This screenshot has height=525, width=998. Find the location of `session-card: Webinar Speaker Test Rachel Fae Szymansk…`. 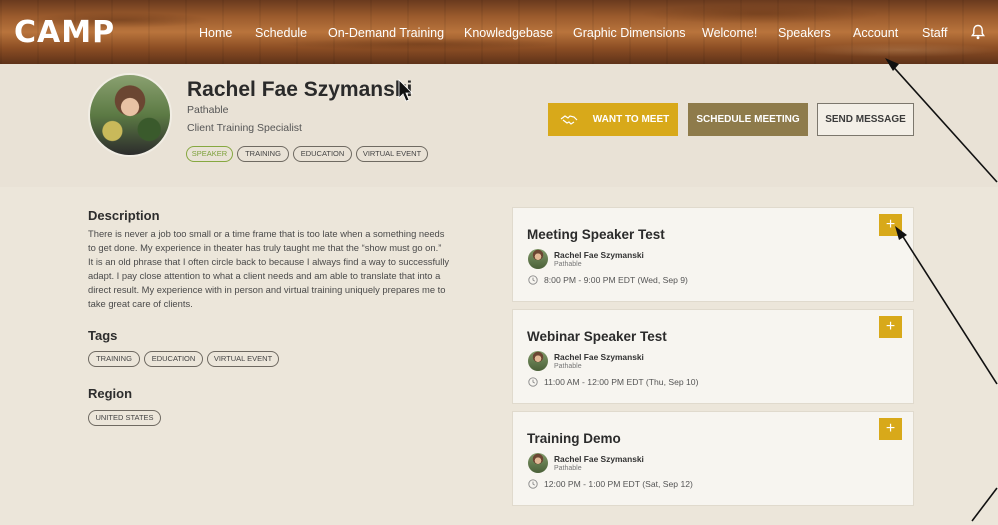

session-card: Webinar Speaker Test Rachel Fae Szymansk… is located at coordinates (713, 356).